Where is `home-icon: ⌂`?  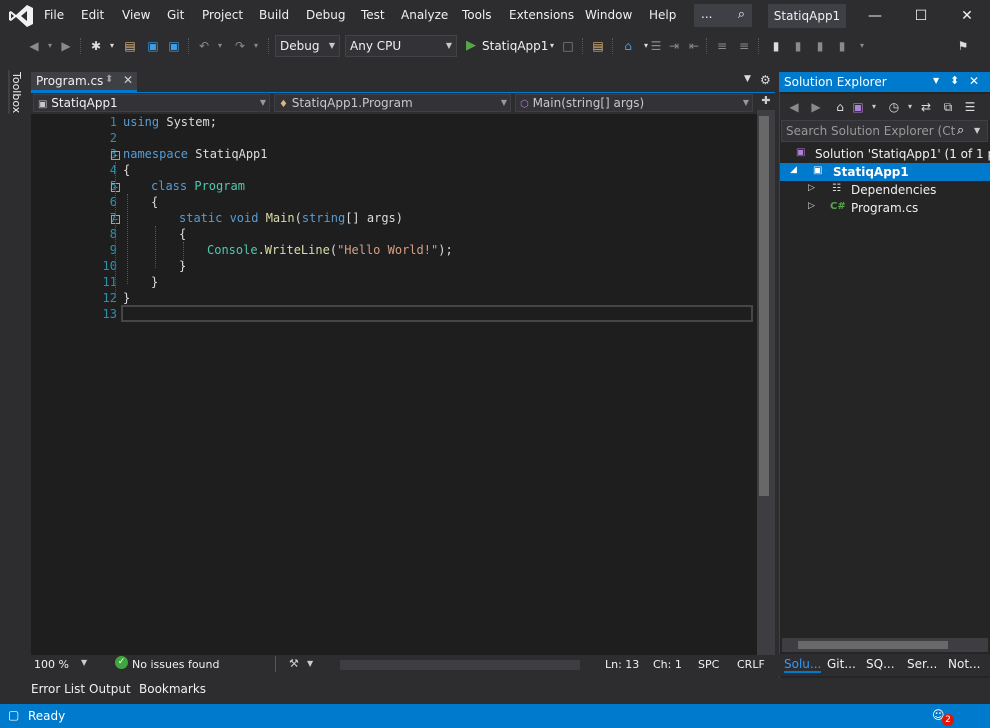
home-icon: ⌂ is located at coordinates (840, 107).